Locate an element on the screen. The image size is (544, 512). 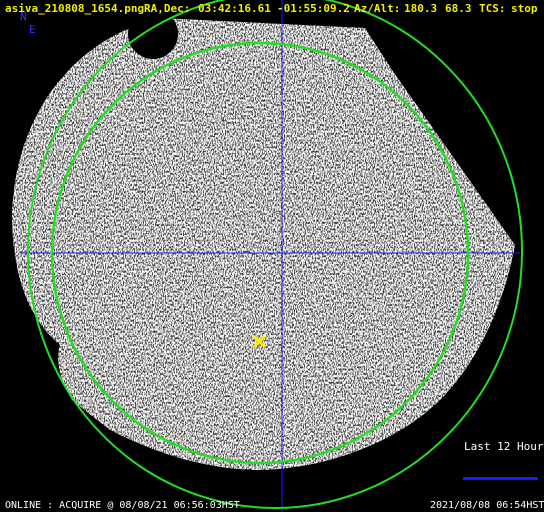
status-line: ONLINE : ACQUIRE @ 08/08/21 06:56:03HST is located at coordinates (122, 505).